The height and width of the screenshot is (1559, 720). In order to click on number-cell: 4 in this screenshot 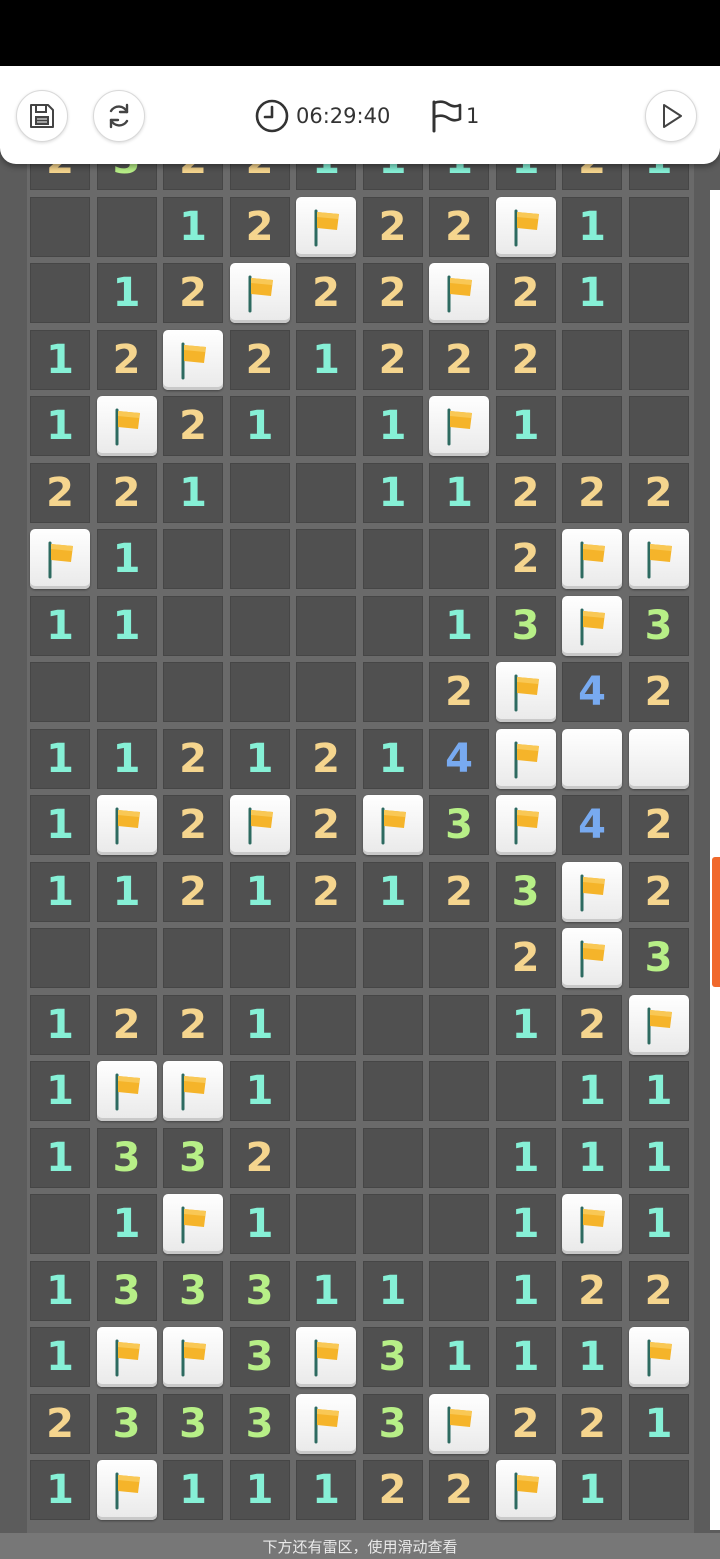, I will do `click(592, 692)`.